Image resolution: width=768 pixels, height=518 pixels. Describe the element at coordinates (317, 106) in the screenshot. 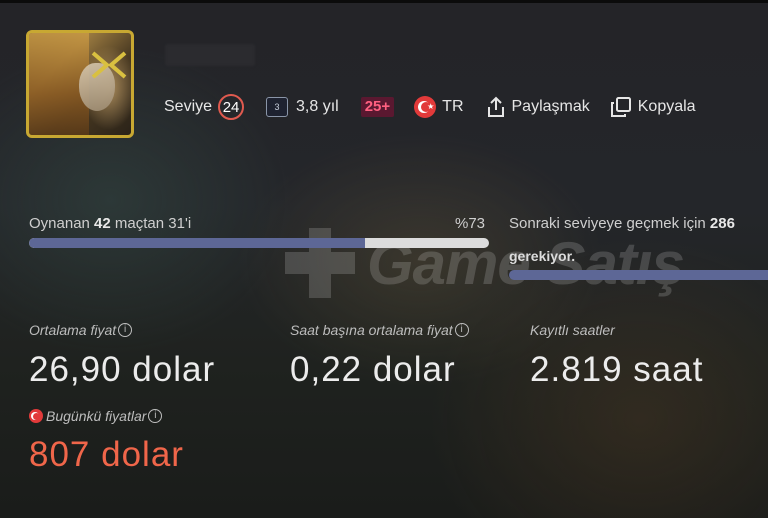

I see `account-age: 3,8 yıl` at that location.